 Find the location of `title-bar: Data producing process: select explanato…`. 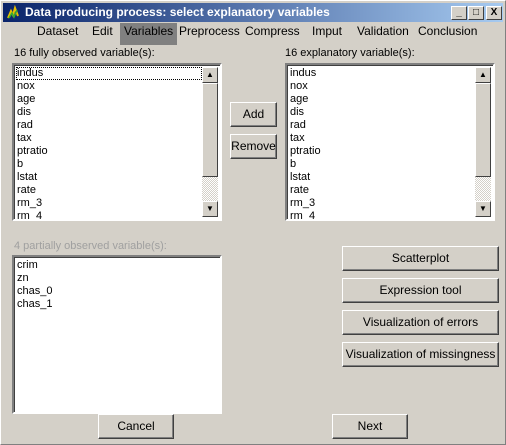

title-bar: Data producing process: select explanato… is located at coordinates (253, 12).